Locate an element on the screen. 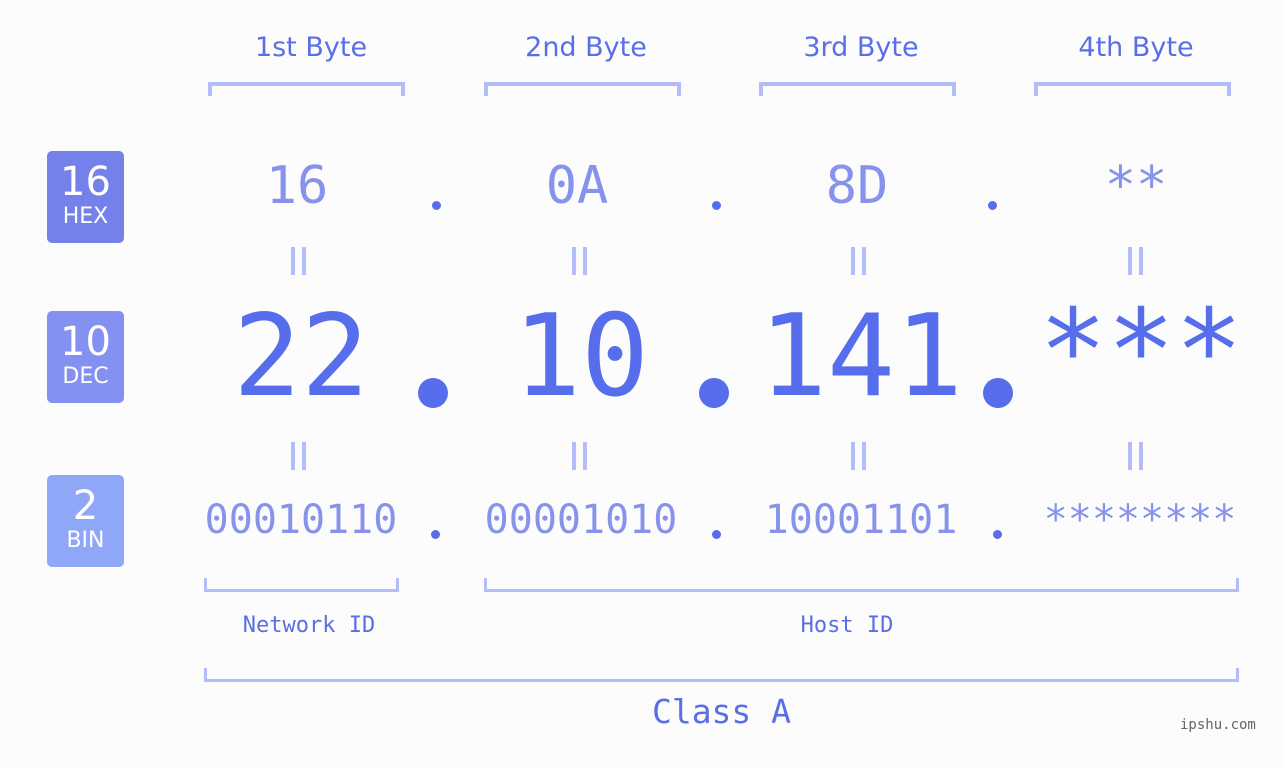 This screenshot has width=1285, height=767. hex-byte-4: ** is located at coordinates (1136, 186).